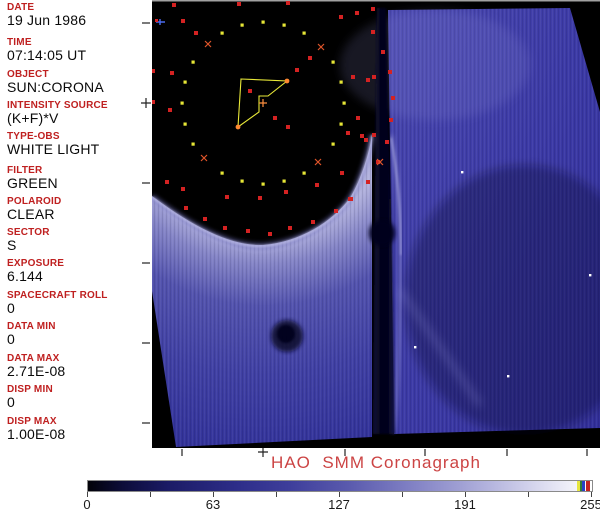 The height and width of the screenshot is (512, 600). What do you see at coordinates (53, 149) in the screenshot?
I see `field-value: WHITE LIGHT` at bounding box center [53, 149].